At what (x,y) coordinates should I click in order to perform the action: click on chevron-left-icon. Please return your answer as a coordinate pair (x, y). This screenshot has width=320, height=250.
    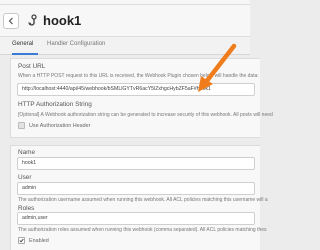
    Looking at the image, I should click on (10, 21).